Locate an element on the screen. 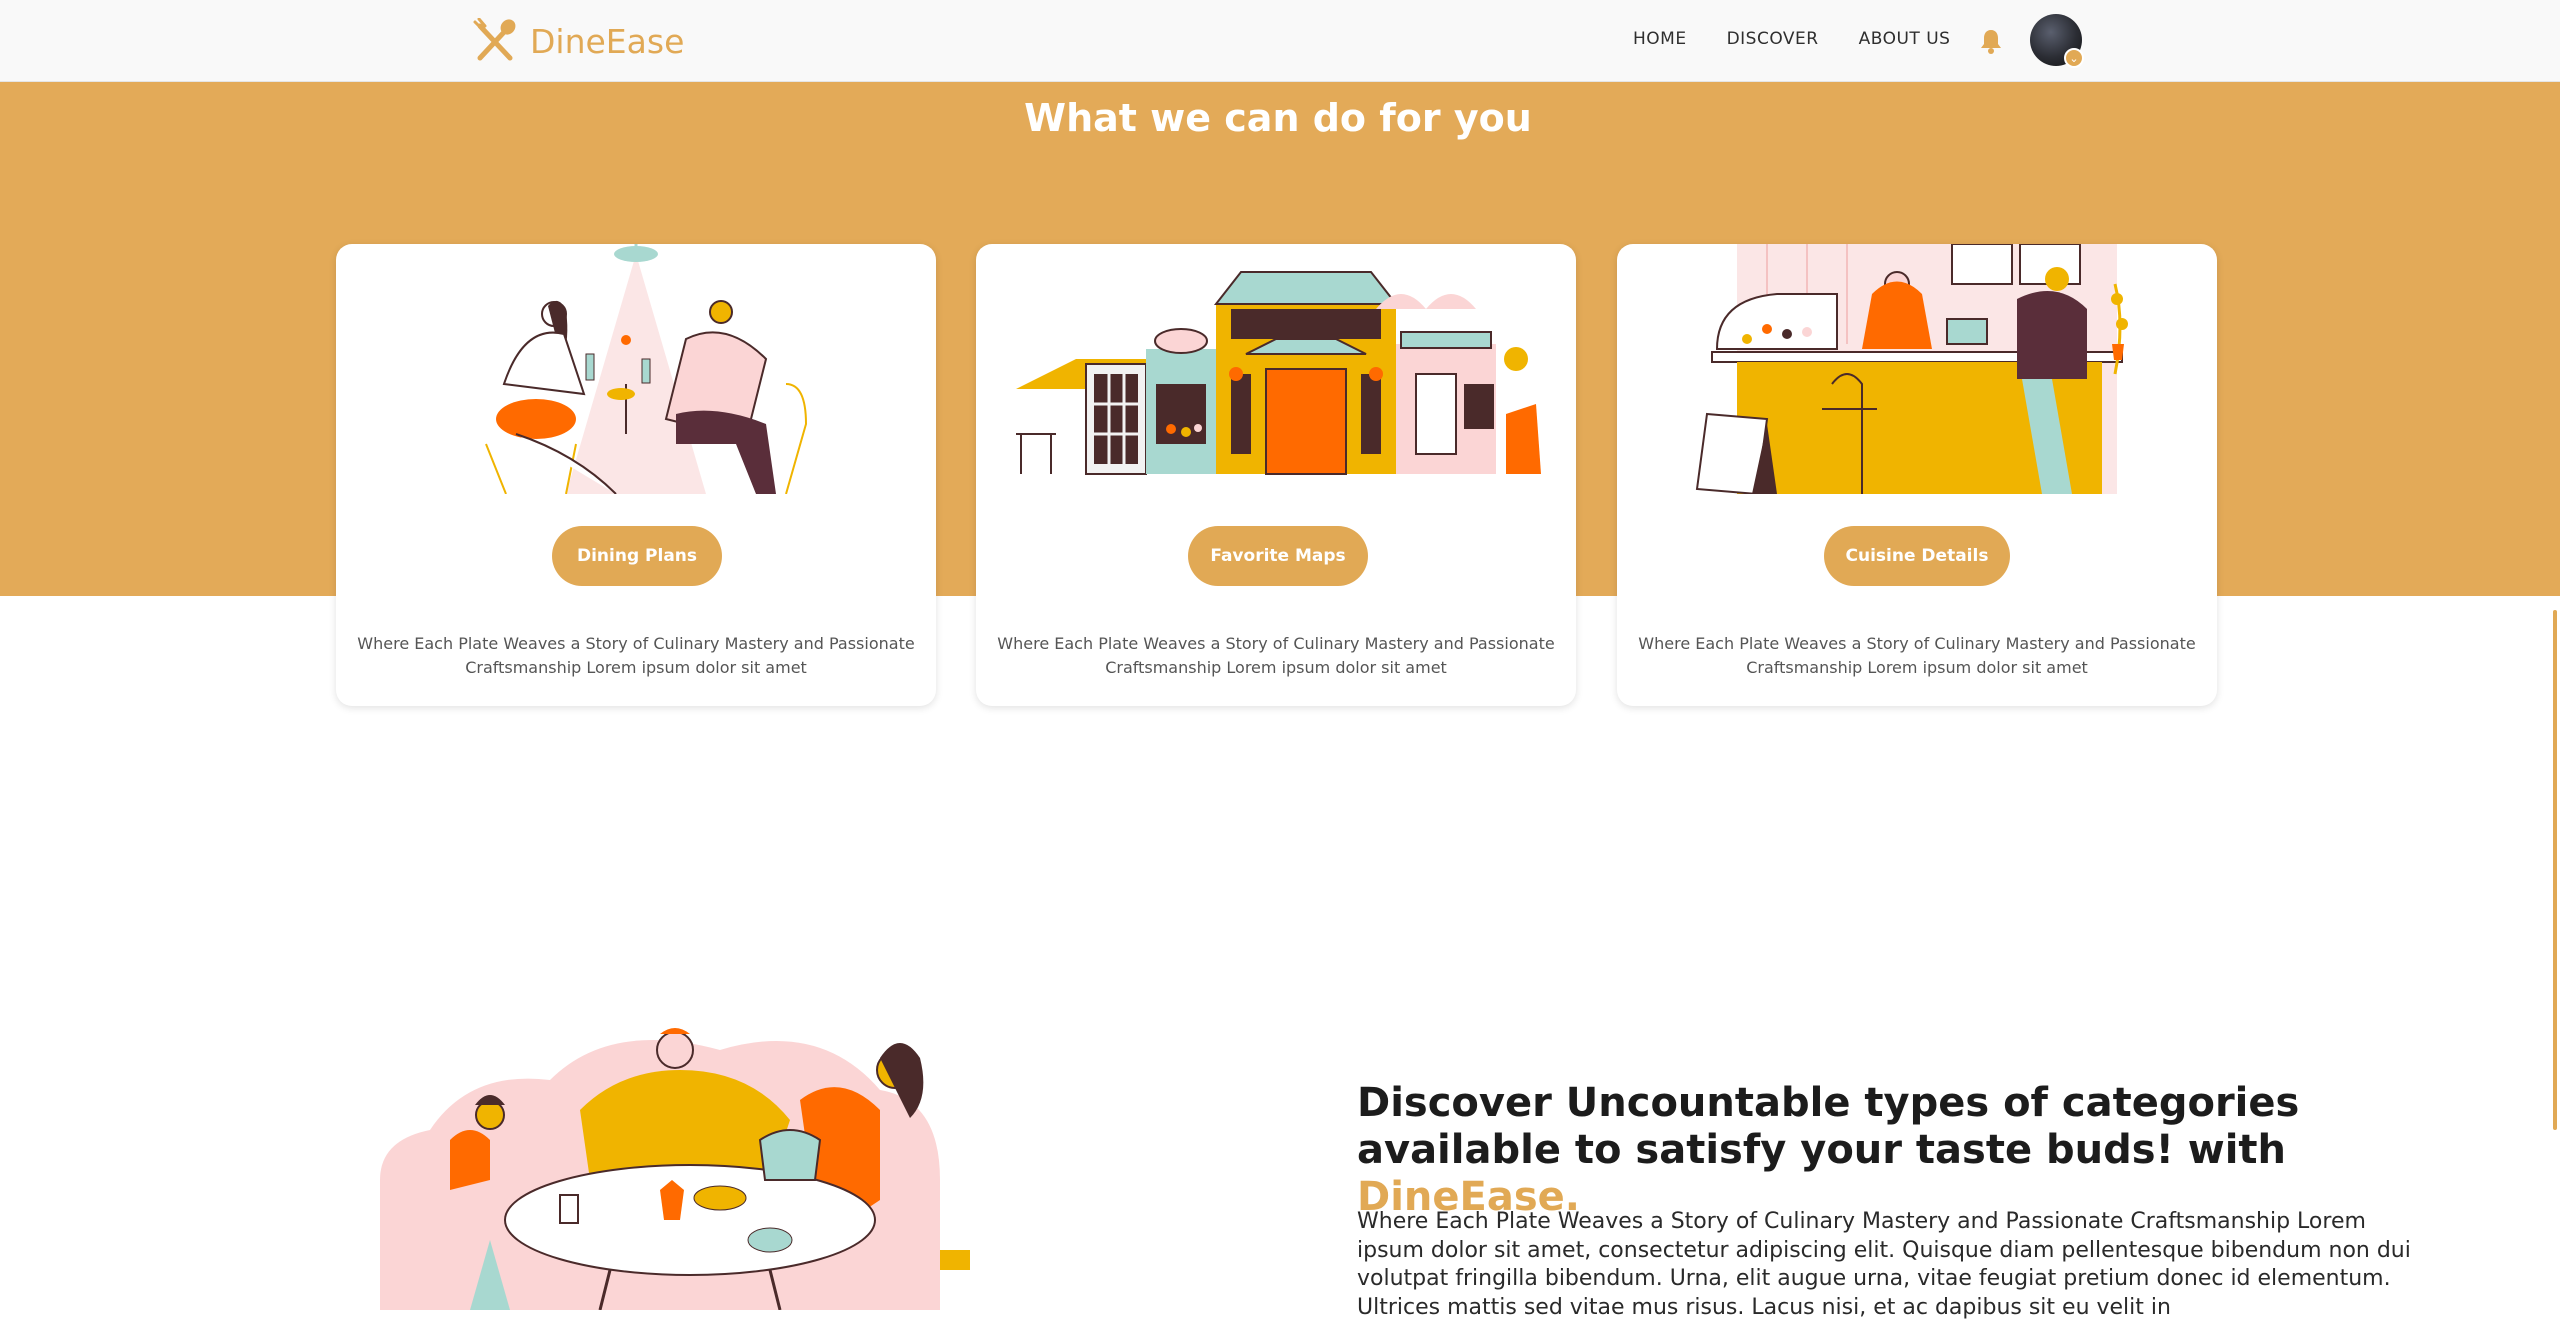 This screenshot has height=1322, width=2560. dining-plans-button: Dining Plans is located at coordinates (637, 556).